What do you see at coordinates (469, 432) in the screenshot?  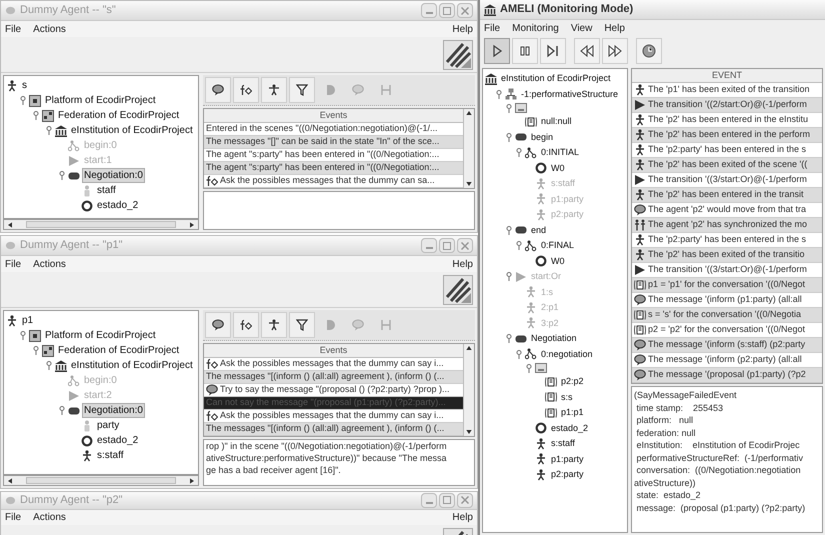 I see `scroll-down-arrow-icon` at bounding box center [469, 432].